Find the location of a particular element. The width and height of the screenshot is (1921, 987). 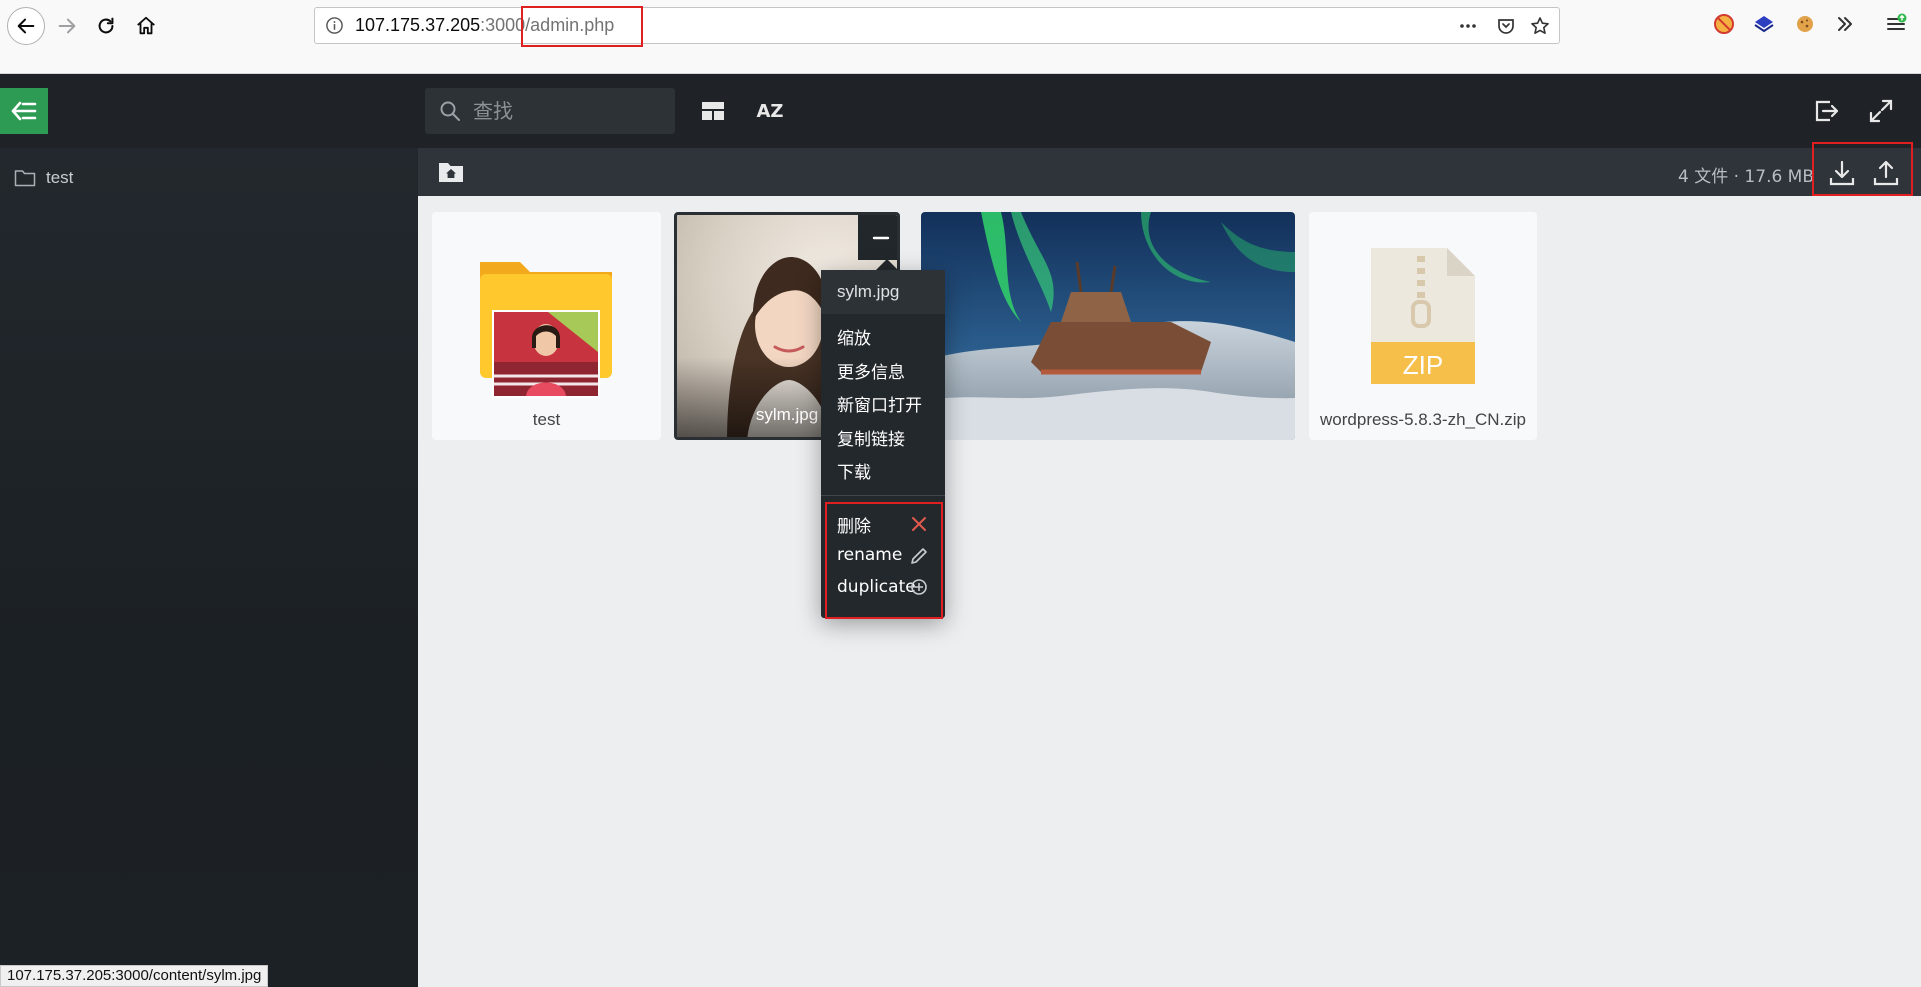

reload-button is located at coordinates (106, 26).